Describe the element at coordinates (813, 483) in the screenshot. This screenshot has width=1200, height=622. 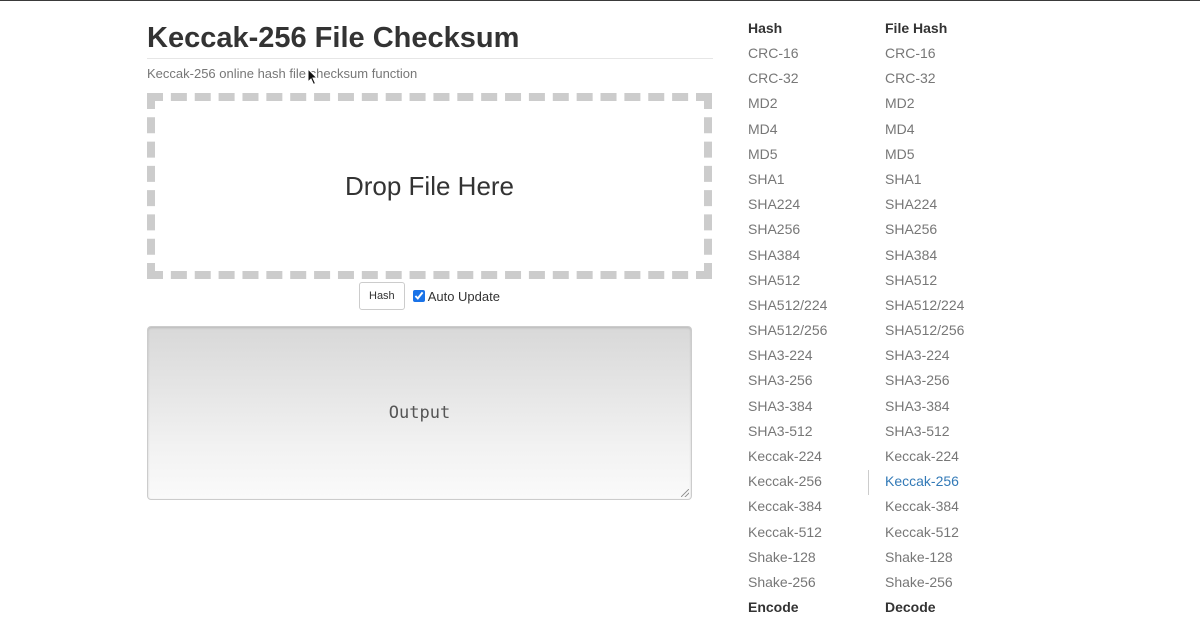
I see `hash-link: Keccak-256` at that location.